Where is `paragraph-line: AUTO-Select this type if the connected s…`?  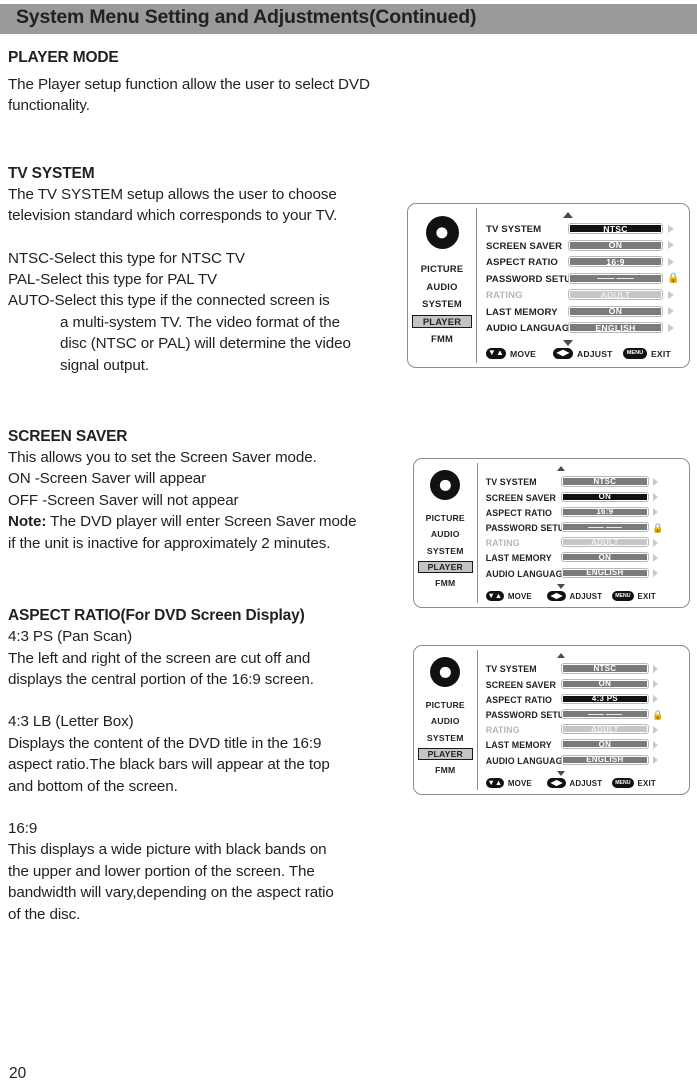 paragraph-line: AUTO-Select this type if the connected s… is located at coordinates (169, 301).